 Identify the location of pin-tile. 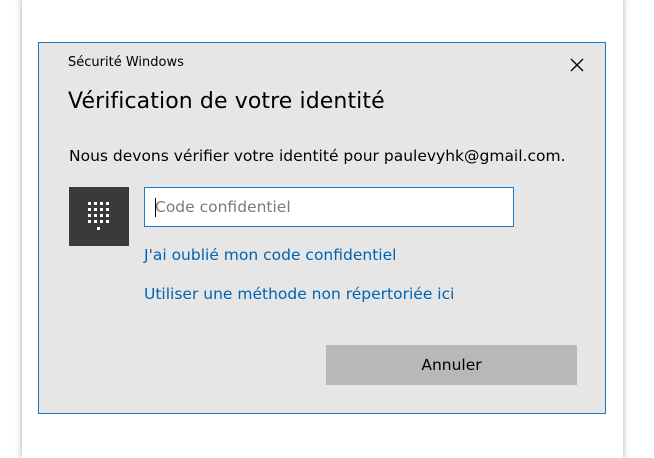
(99, 216).